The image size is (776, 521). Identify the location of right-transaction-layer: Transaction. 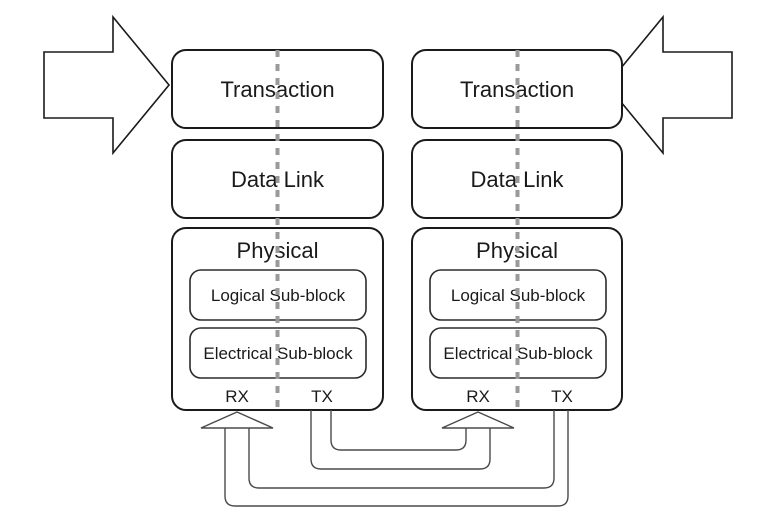
(517, 89).